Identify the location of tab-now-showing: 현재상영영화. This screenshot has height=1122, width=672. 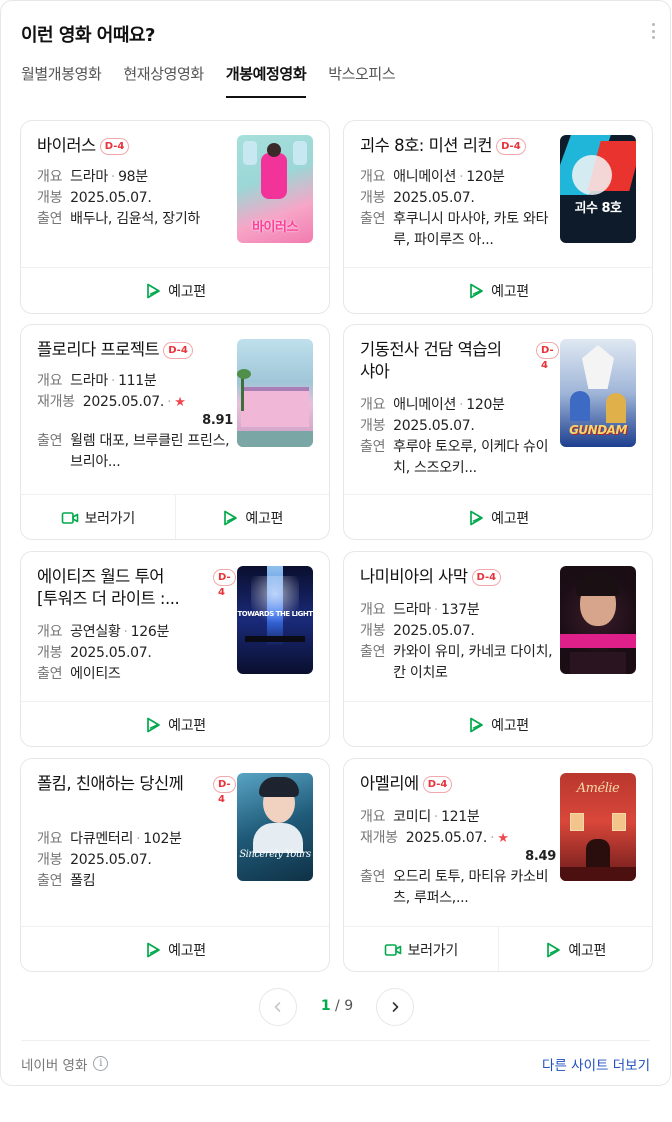
(163, 79).